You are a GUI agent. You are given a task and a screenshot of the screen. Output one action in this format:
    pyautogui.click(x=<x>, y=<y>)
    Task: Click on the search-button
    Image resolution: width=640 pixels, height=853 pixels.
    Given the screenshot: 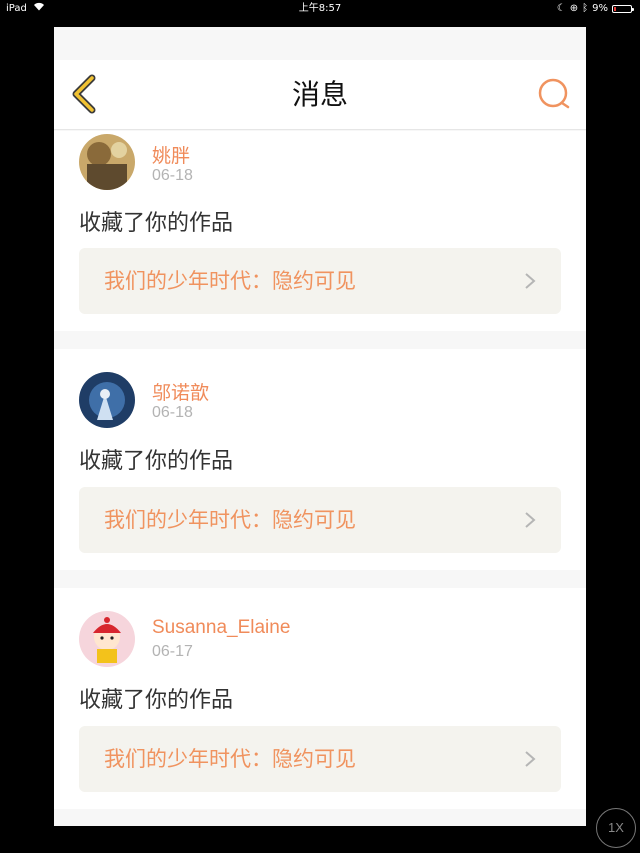 What is the action you would take?
    pyautogui.click(x=554, y=94)
    